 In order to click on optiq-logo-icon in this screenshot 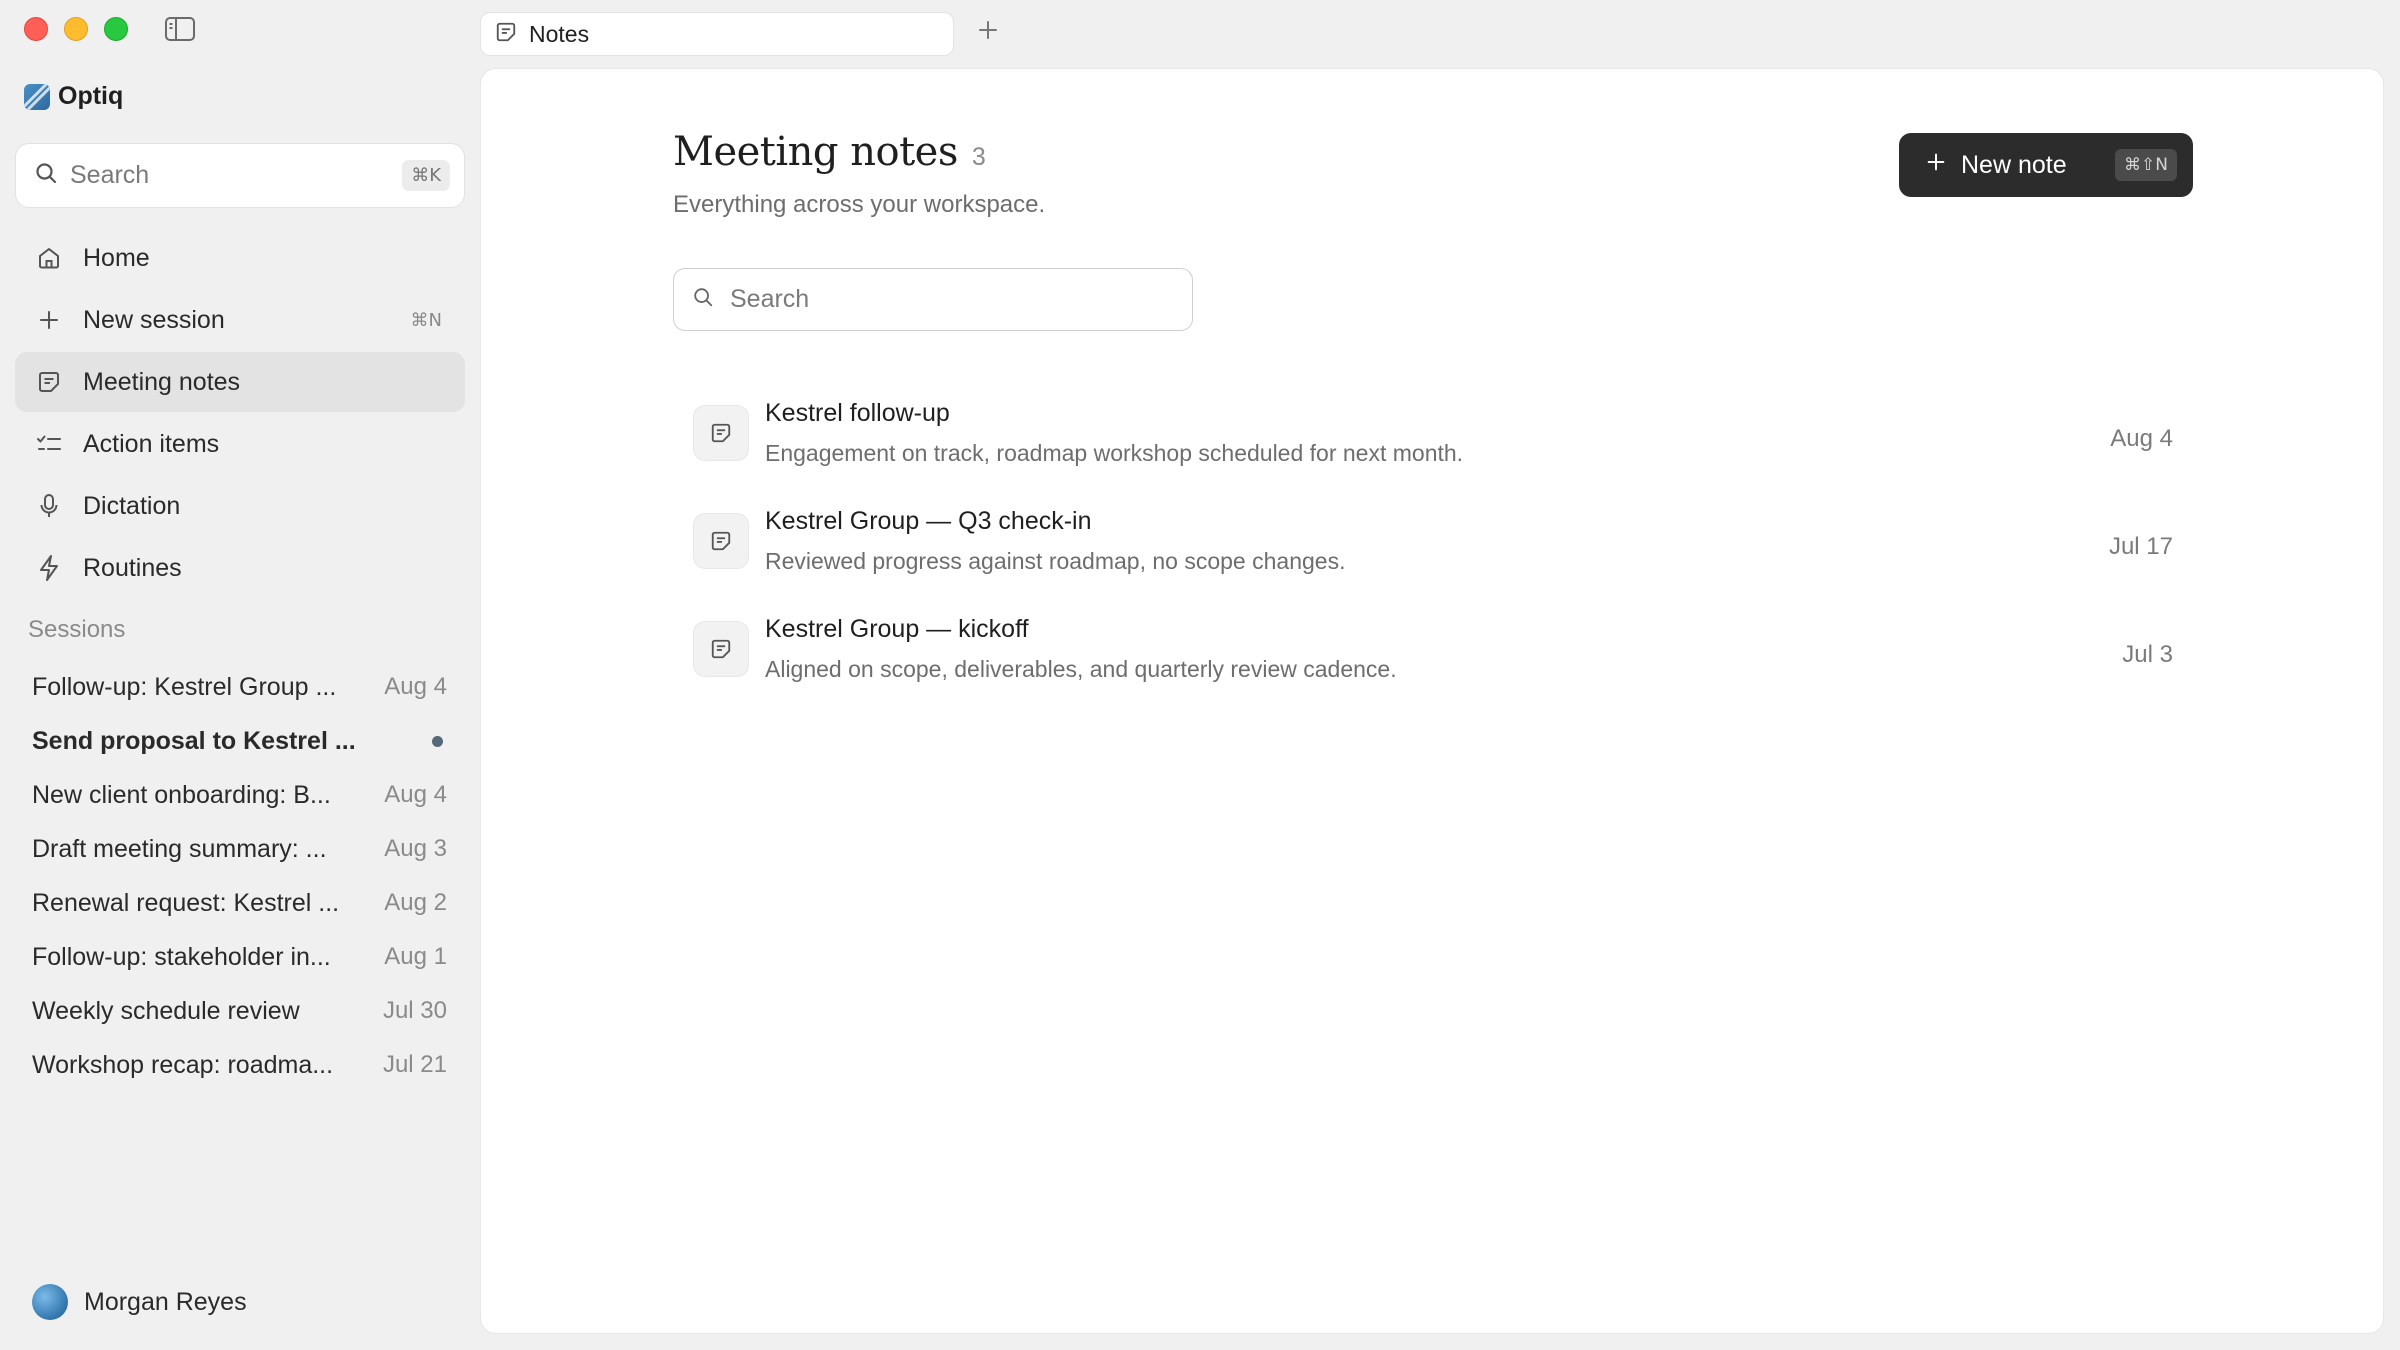, I will do `click(37, 96)`.